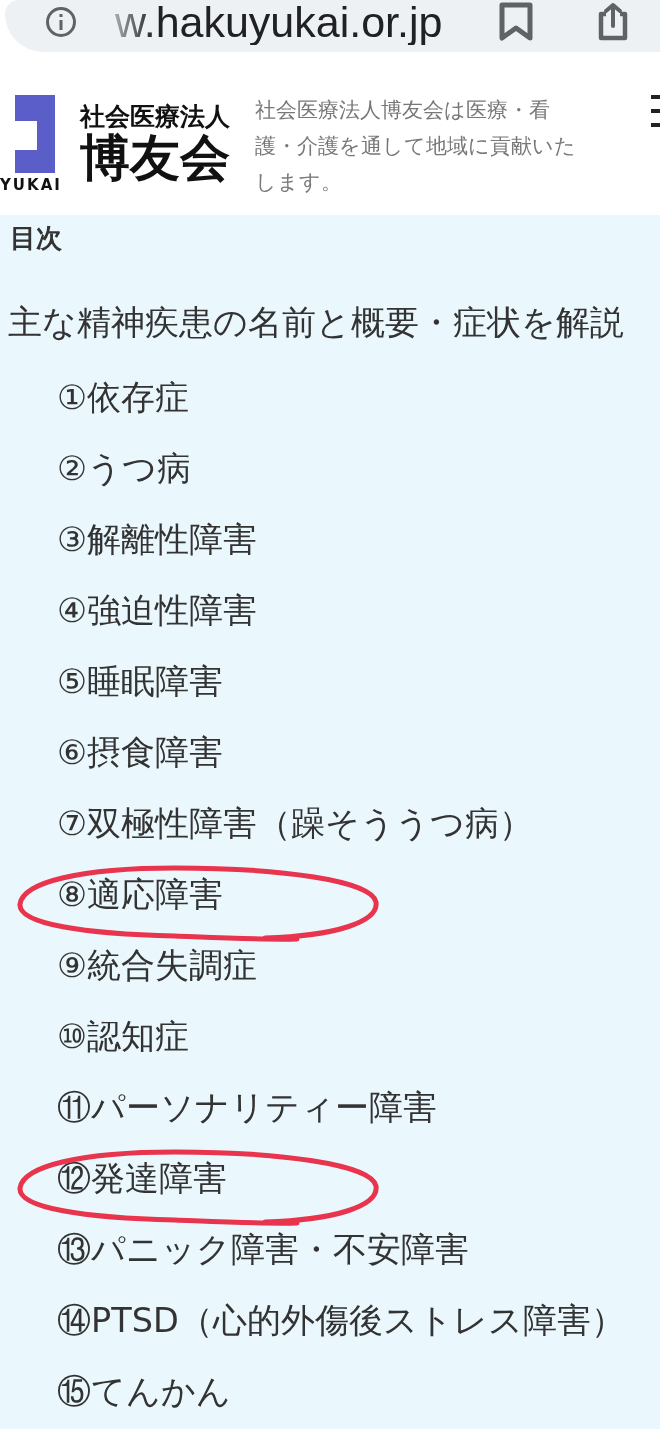 This screenshot has height=1429, width=660. Describe the element at coordinates (31, 185) in the screenshot. I see `logo-caption: YUKAI` at that location.